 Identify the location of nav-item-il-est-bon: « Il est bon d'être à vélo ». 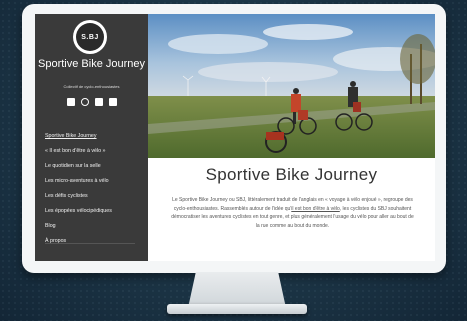
(95, 151).